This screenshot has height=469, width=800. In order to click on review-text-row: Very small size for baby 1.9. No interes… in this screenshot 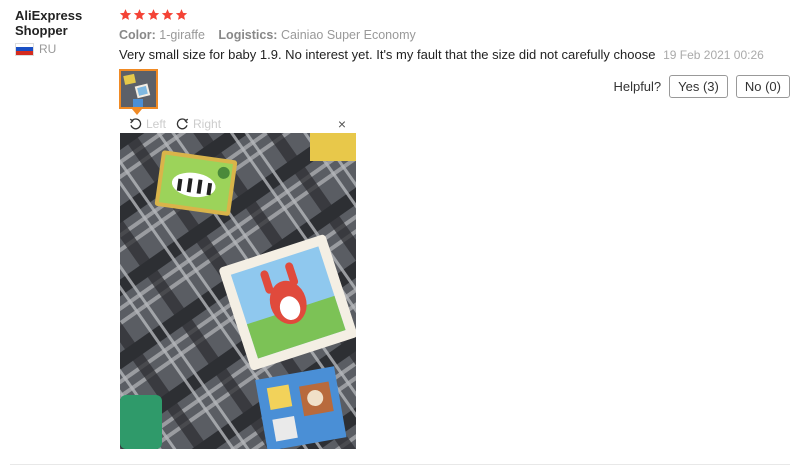, I will do `click(454, 54)`.